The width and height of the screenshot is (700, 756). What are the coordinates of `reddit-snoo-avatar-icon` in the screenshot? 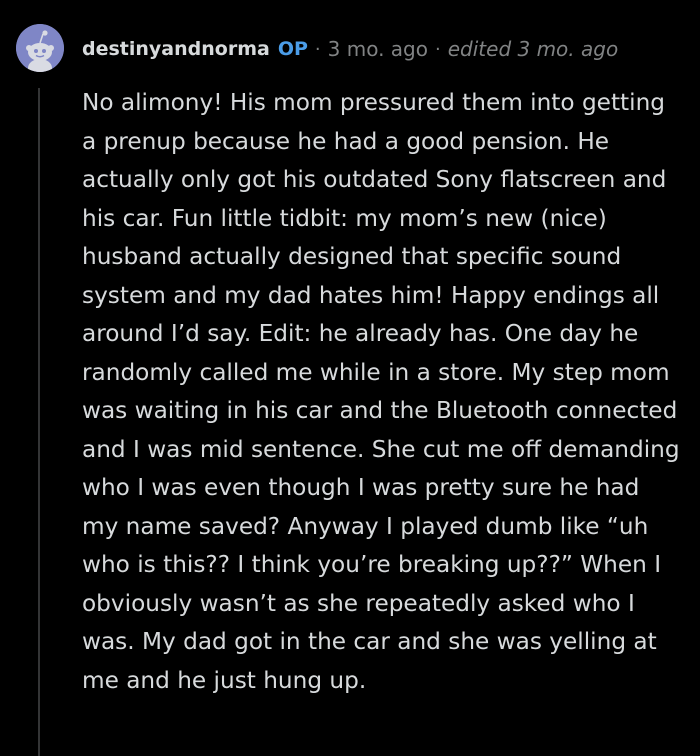 It's located at (40, 48).